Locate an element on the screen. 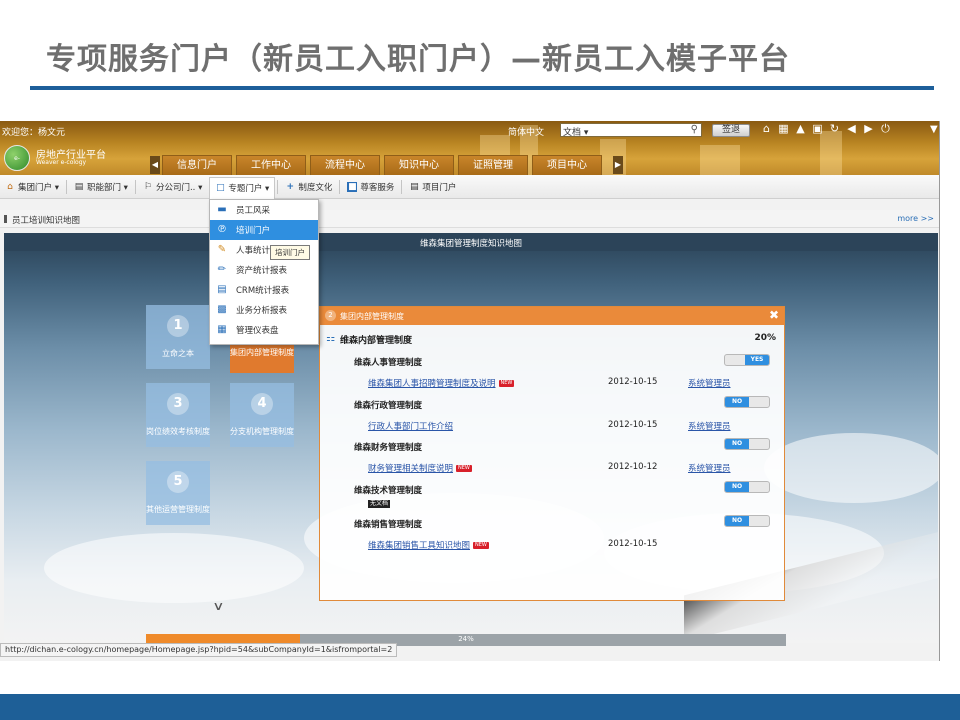 The height and width of the screenshot is (720, 960). map-tile-3: 3 岗位绩效考核制度 is located at coordinates (178, 415).